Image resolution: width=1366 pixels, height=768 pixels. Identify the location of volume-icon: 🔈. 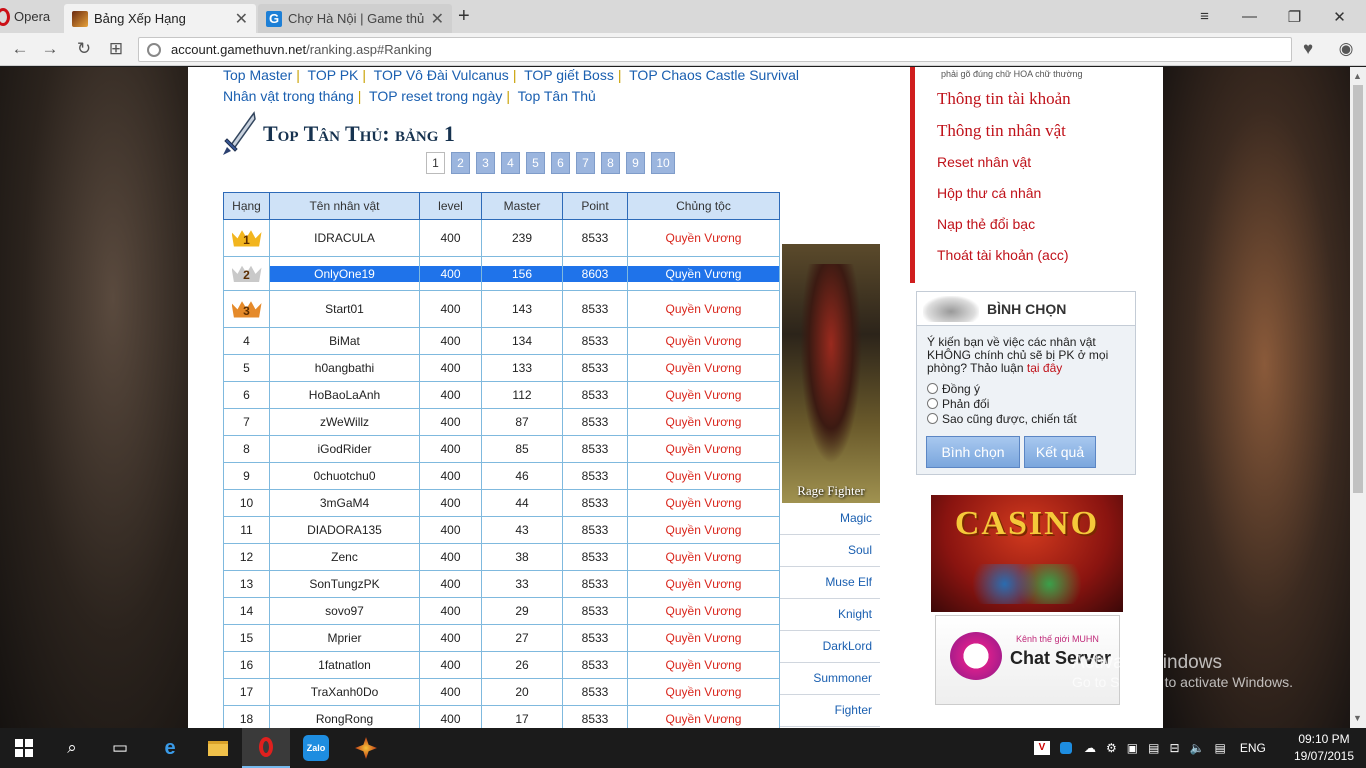
(1197, 748).